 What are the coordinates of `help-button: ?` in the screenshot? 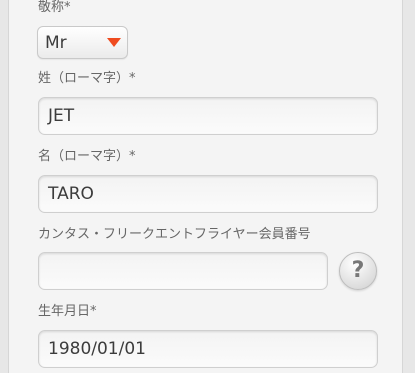 It's located at (358, 271).